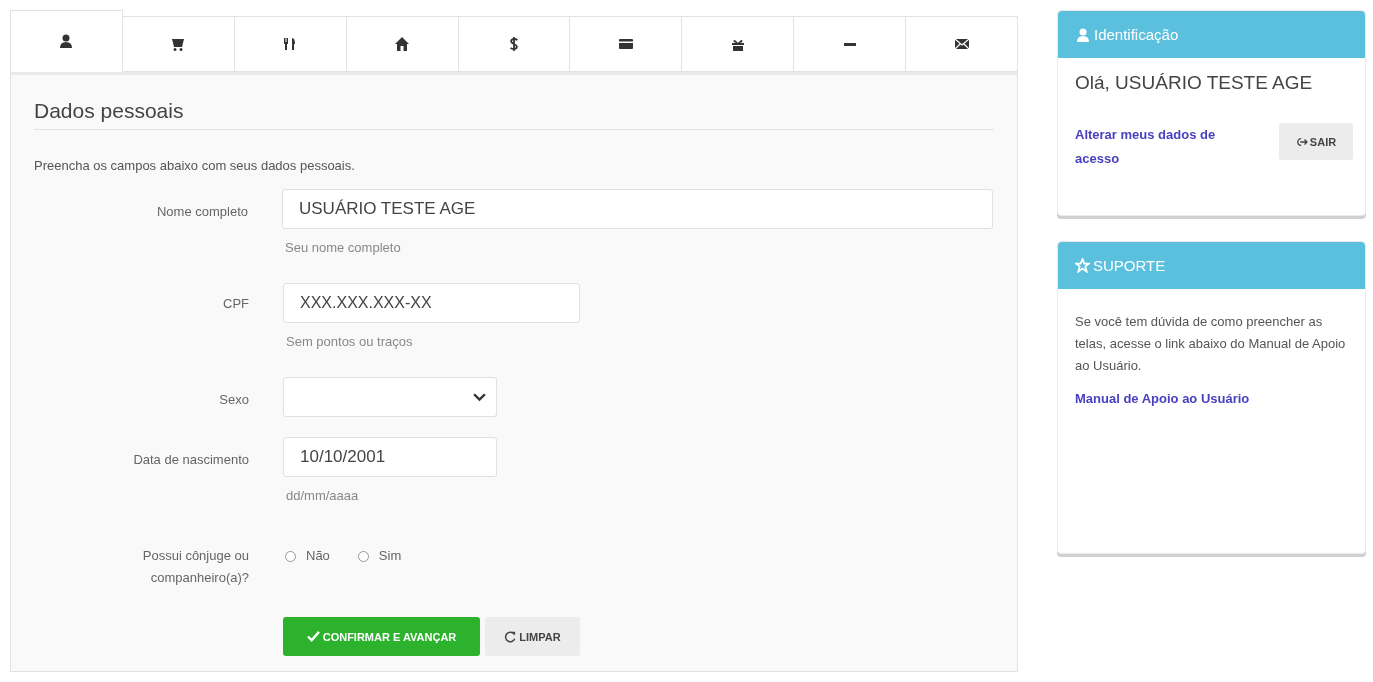  I want to click on greeting-text: Olá, USUÁRIO TESTE AGE, so click(1194, 83).